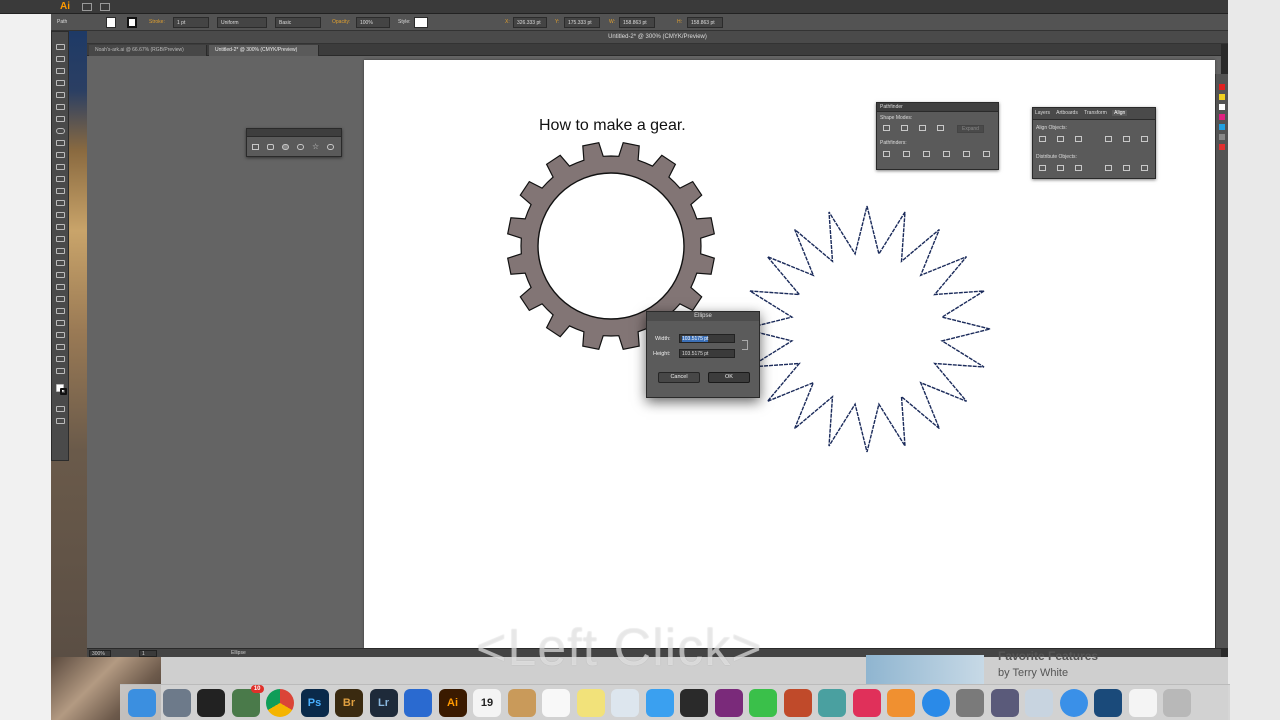 Image resolution: width=1280 pixels, height=720 pixels. What do you see at coordinates (582, 22) in the screenshot?
I see `y-field: 175.333 pt` at bounding box center [582, 22].